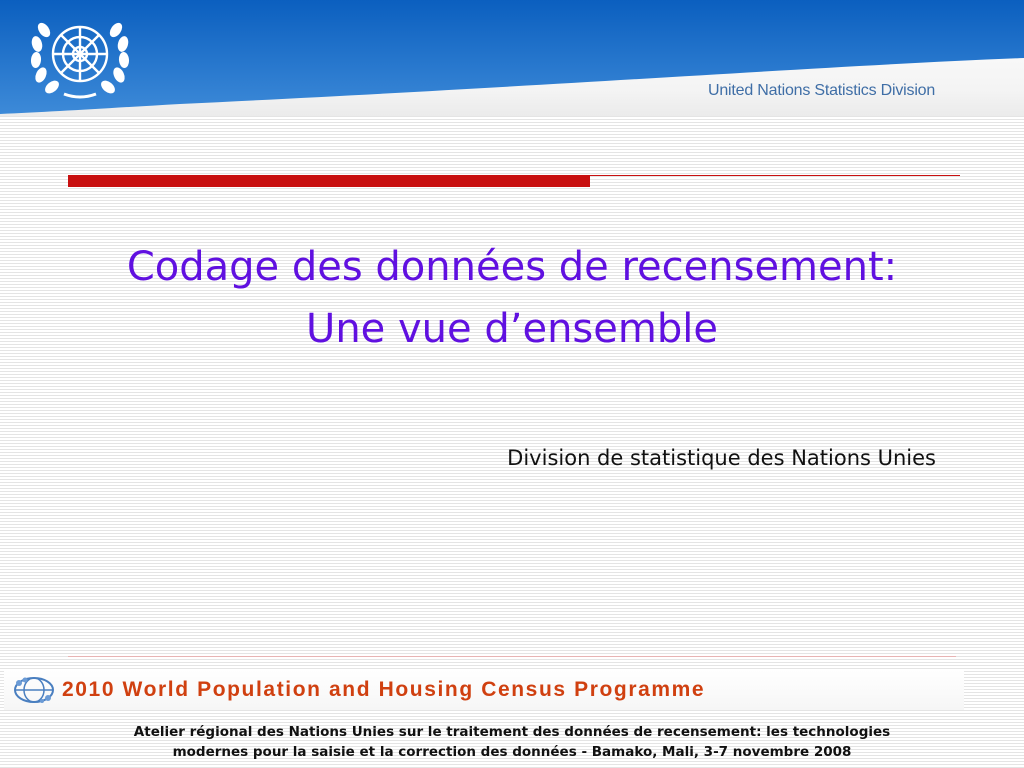 The width and height of the screenshot is (1024, 768). I want to click on thin-divider-line, so click(775, 175).